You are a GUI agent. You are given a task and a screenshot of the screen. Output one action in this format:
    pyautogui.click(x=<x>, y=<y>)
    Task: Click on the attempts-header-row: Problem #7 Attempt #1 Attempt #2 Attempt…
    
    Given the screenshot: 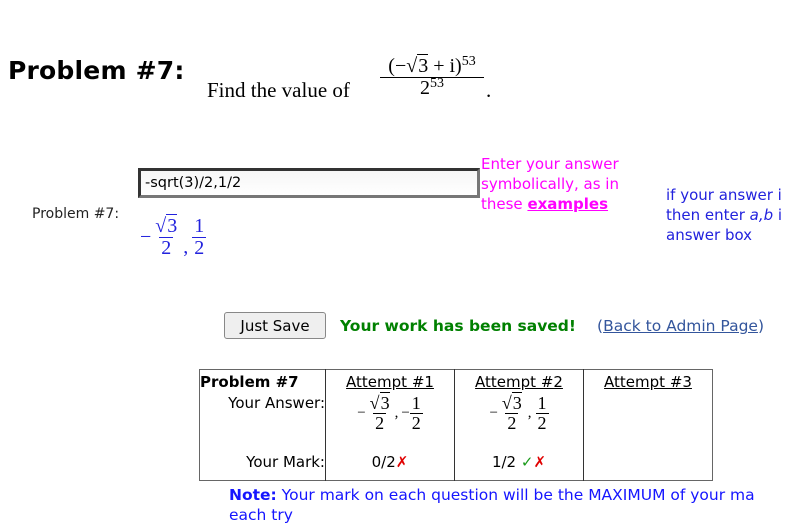 What is the action you would take?
    pyautogui.click(x=456, y=381)
    